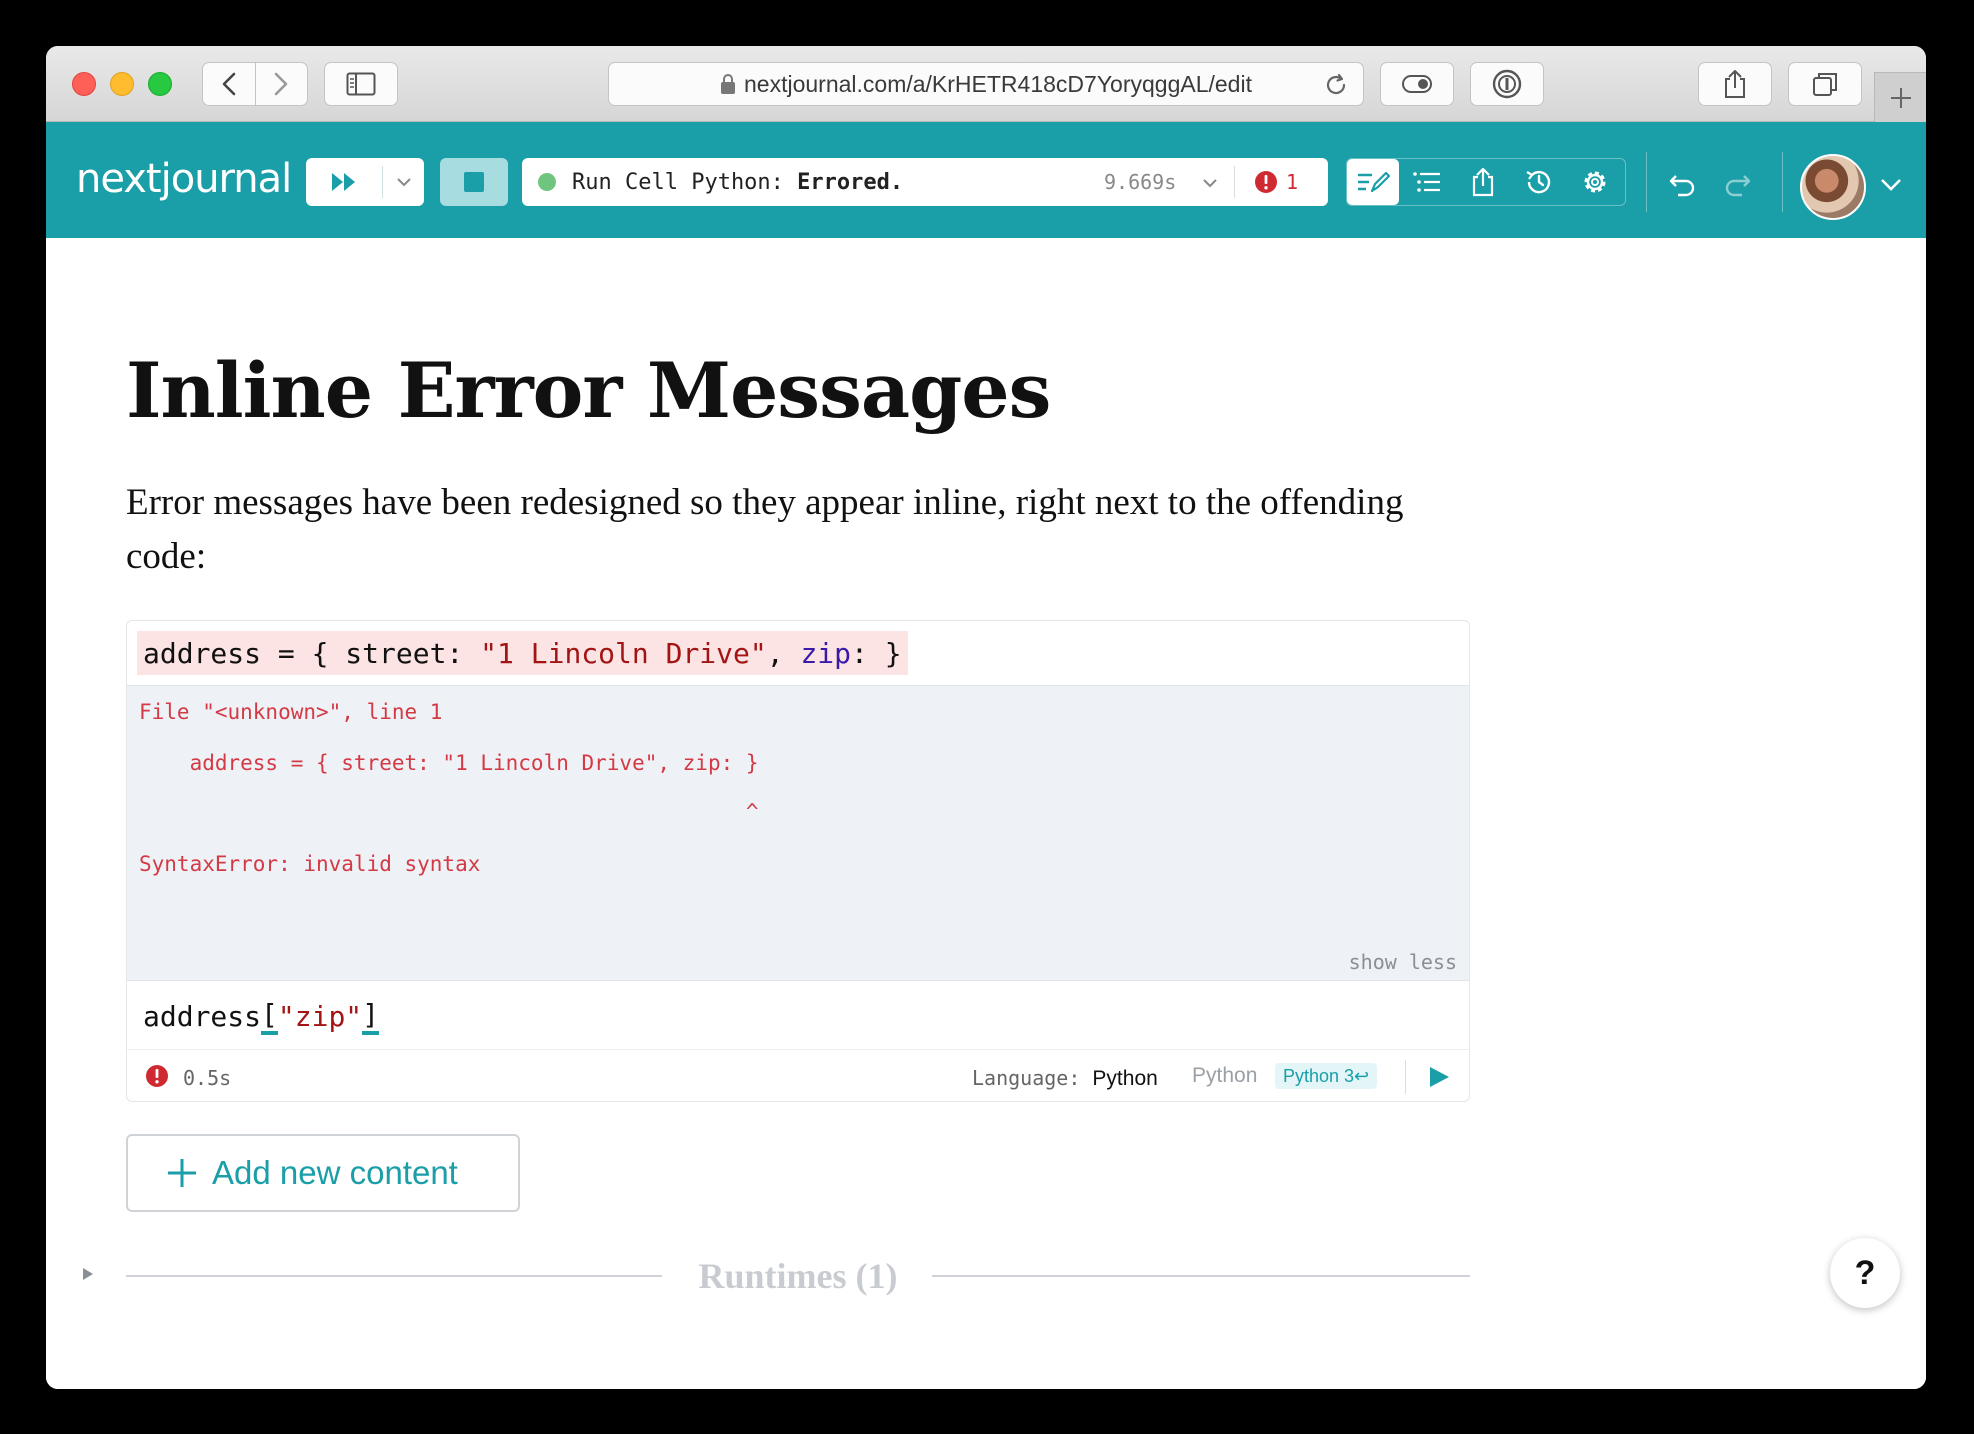  What do you see at coordinates (876, 653) in the screenshot?
I see `code-token: : }` at bounding box center [876, 653].